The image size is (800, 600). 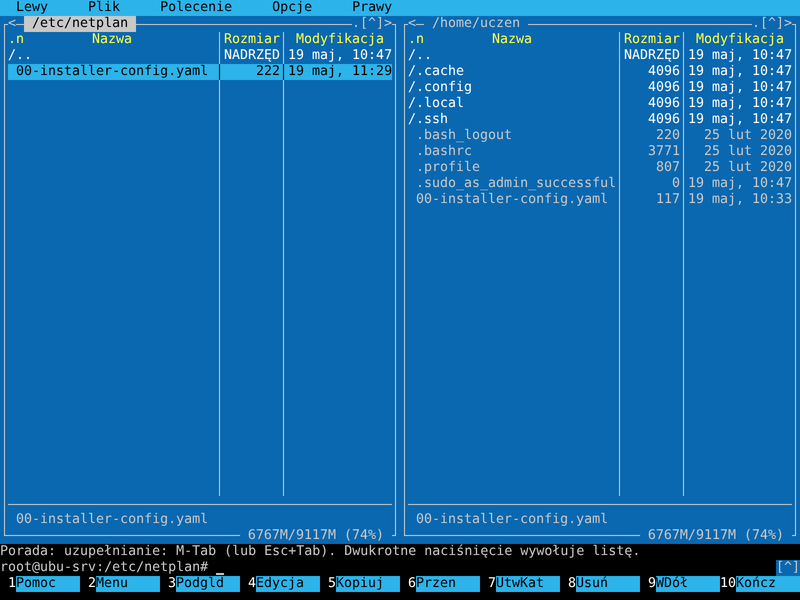 I want to click on function-key-button: Edycja, so click(x=288, y=584).